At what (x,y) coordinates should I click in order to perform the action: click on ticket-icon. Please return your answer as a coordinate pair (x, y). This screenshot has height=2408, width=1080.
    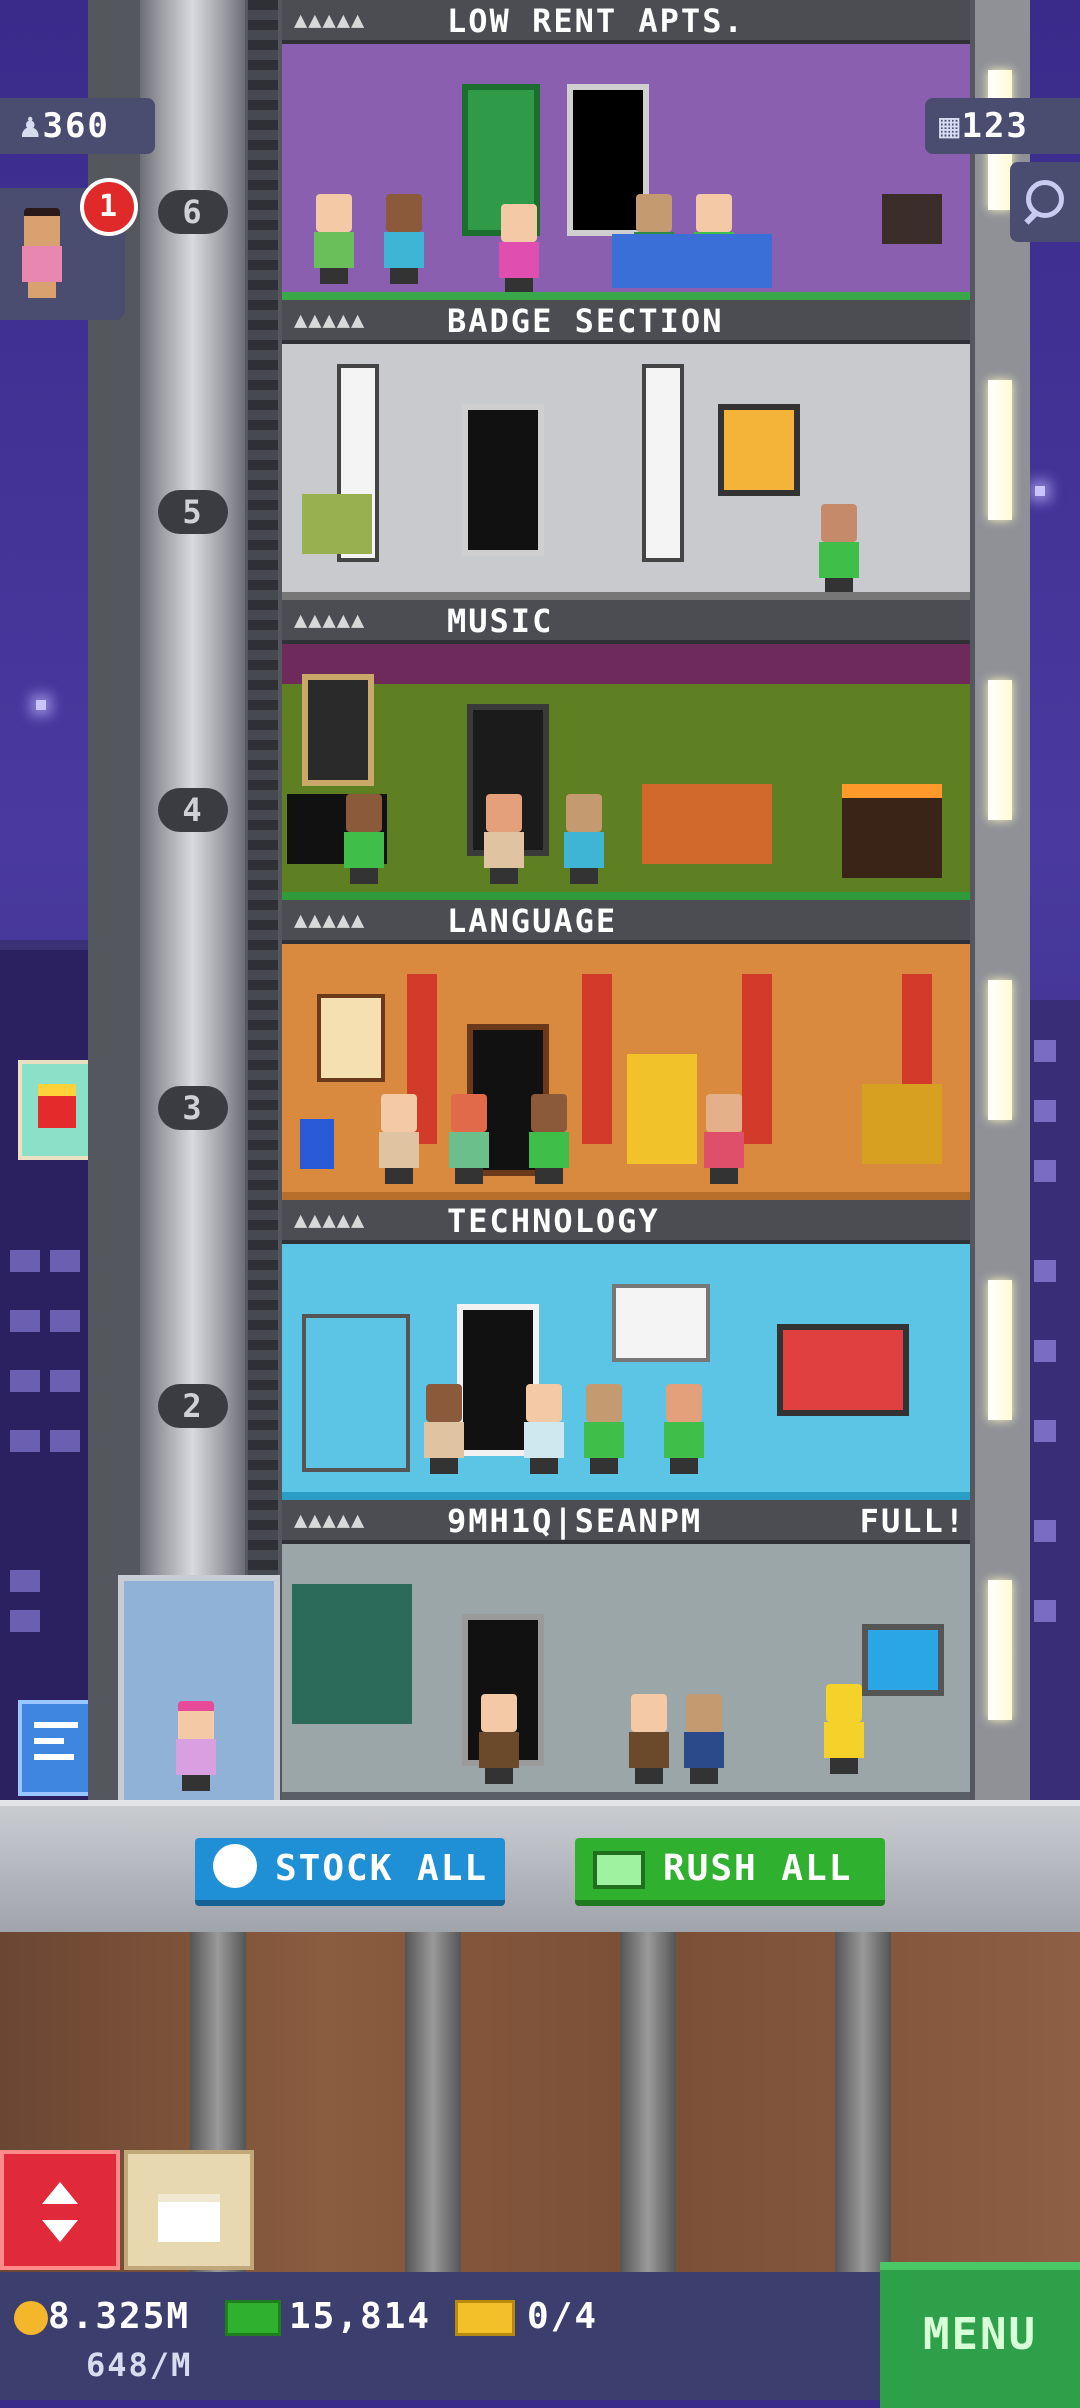
    Looking at the image, I should click on (485, 2318).